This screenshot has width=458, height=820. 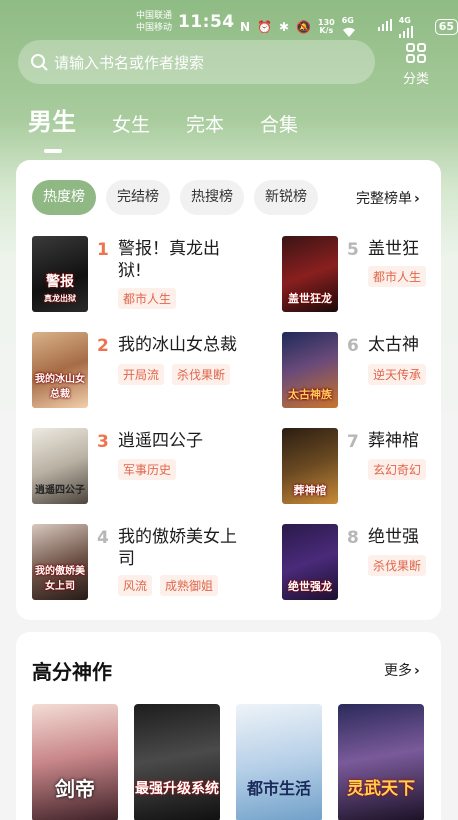 I want to click on tab-male: 男生, so click(x=52, y=127).